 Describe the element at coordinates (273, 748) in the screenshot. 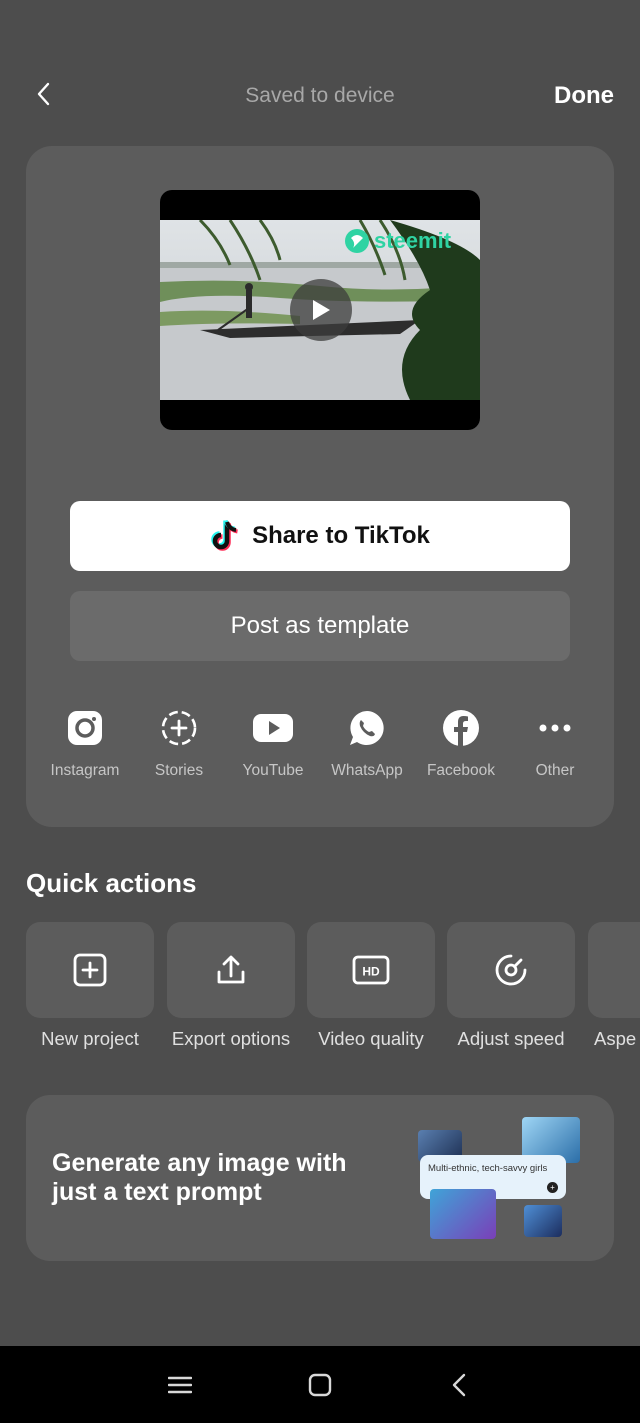

I see `share-youtube: YouTube` at that location.